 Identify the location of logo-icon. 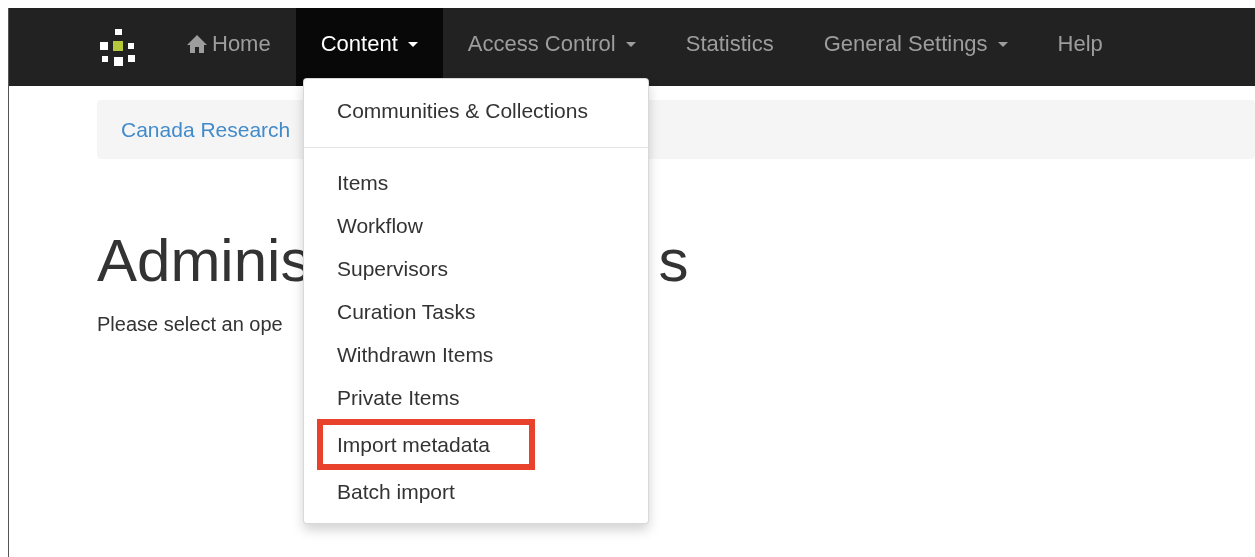
(118, 47).